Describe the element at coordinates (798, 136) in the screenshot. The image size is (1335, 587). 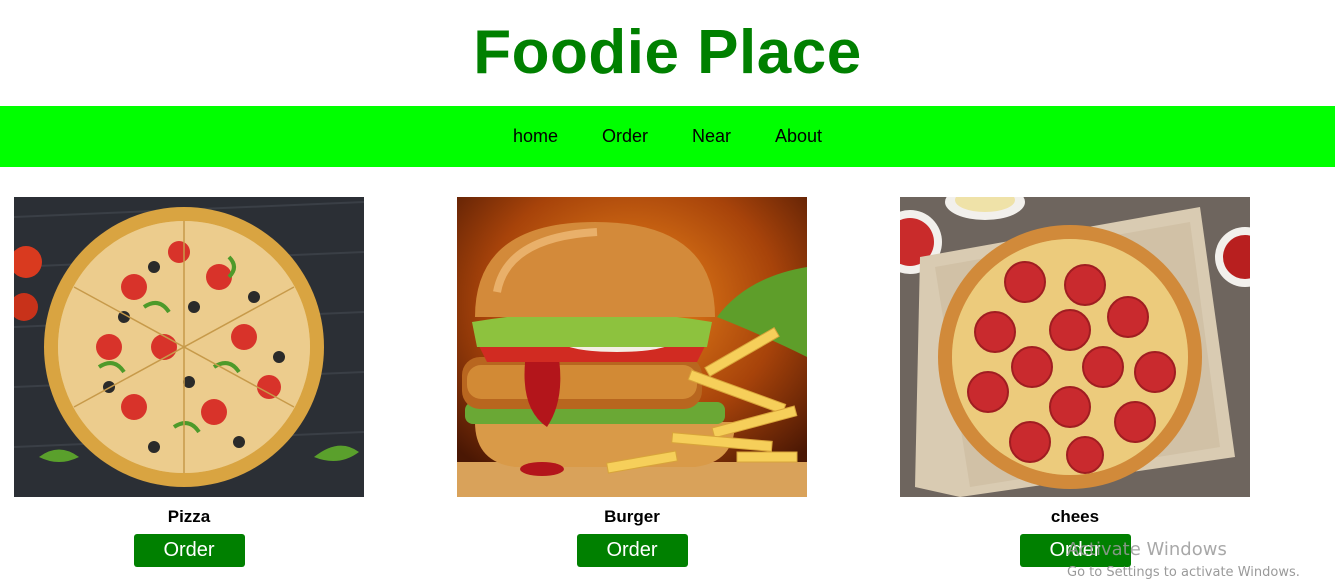
I see `nav-link-about: About` at that location.